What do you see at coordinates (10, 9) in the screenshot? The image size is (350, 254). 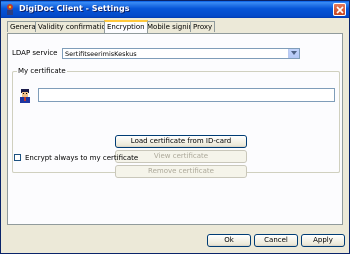 I see `digidoc-app-icon` at bounding box center [10, 9].